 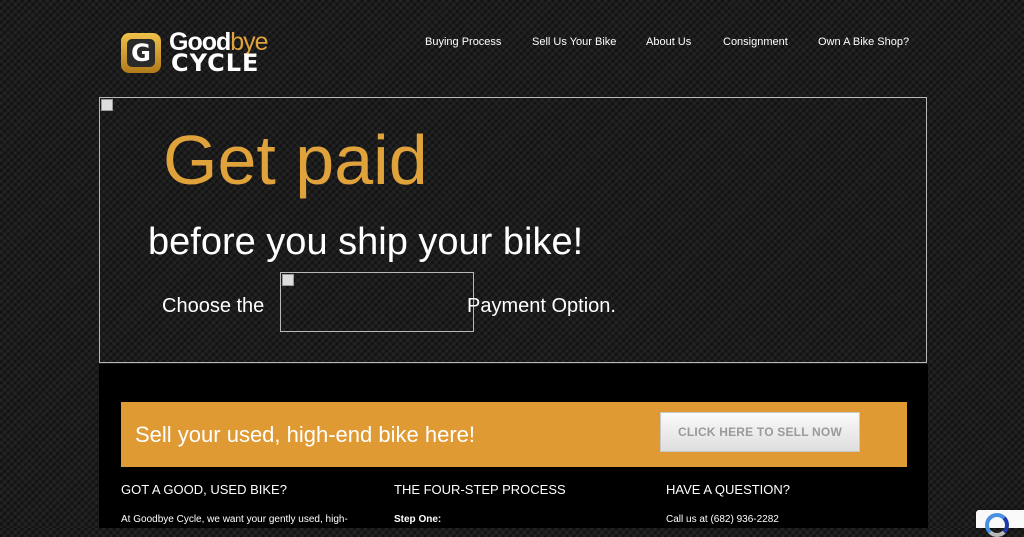 What do you see at coordinates (215, 63) in the screenshot?
I see `logo-word-cycle: CYCLE` at bounding box center [215, 63].